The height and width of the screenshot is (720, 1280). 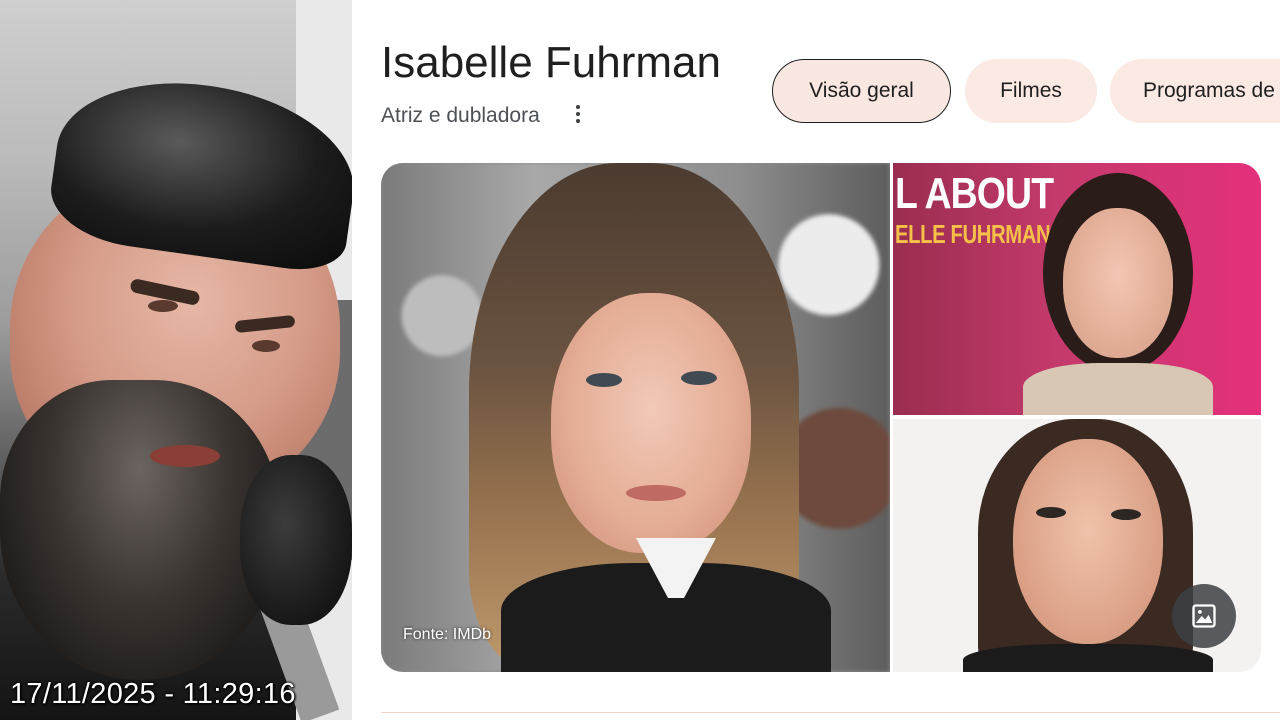 What do you see at coordinates (974, 193) in the screenshot?
I see `banner-text-line1: L ABOUT` at bounding box center [974, 193].